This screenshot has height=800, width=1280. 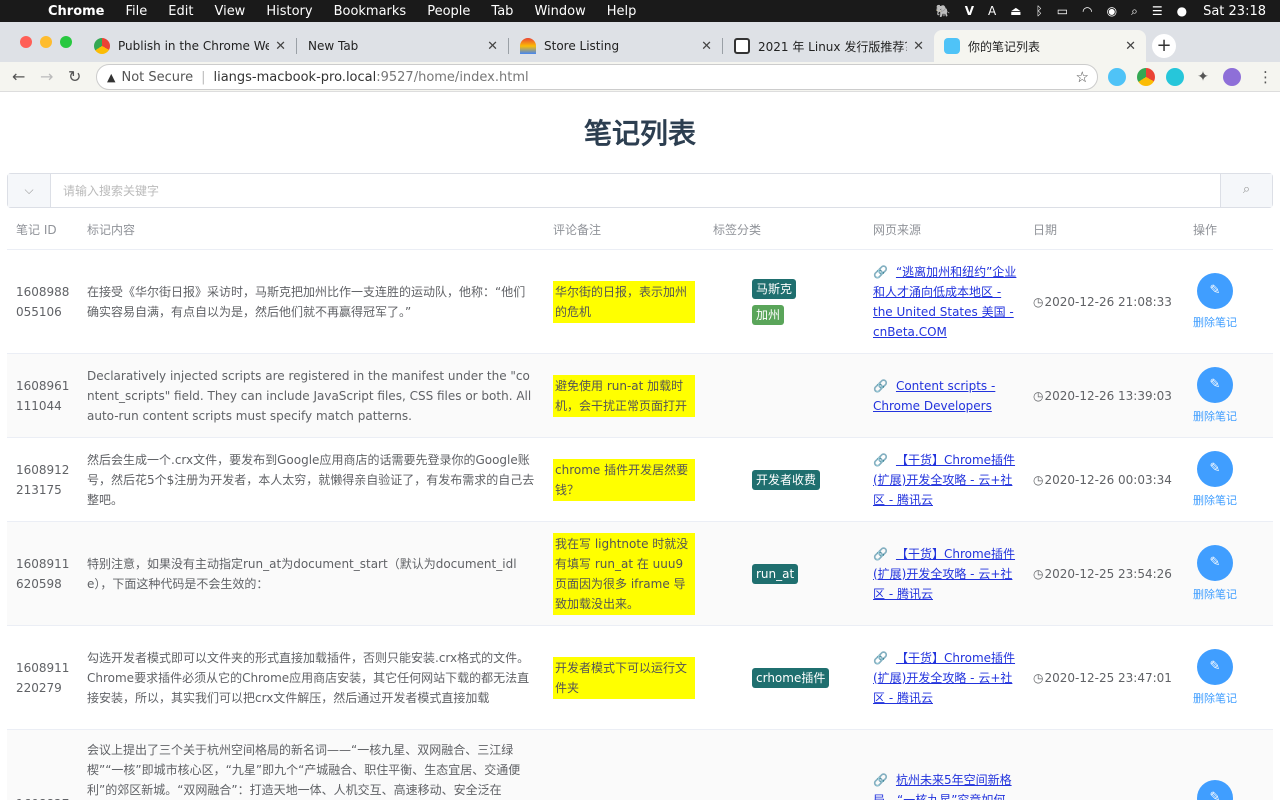 I want to click on note-tags: 开发者收费, so click(x=807, y=479).